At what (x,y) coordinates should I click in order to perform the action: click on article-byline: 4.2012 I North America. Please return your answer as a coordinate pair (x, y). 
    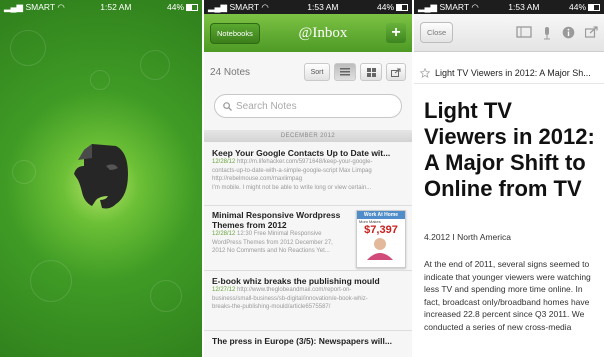
    Looking at the image, I should click on (467, 237).